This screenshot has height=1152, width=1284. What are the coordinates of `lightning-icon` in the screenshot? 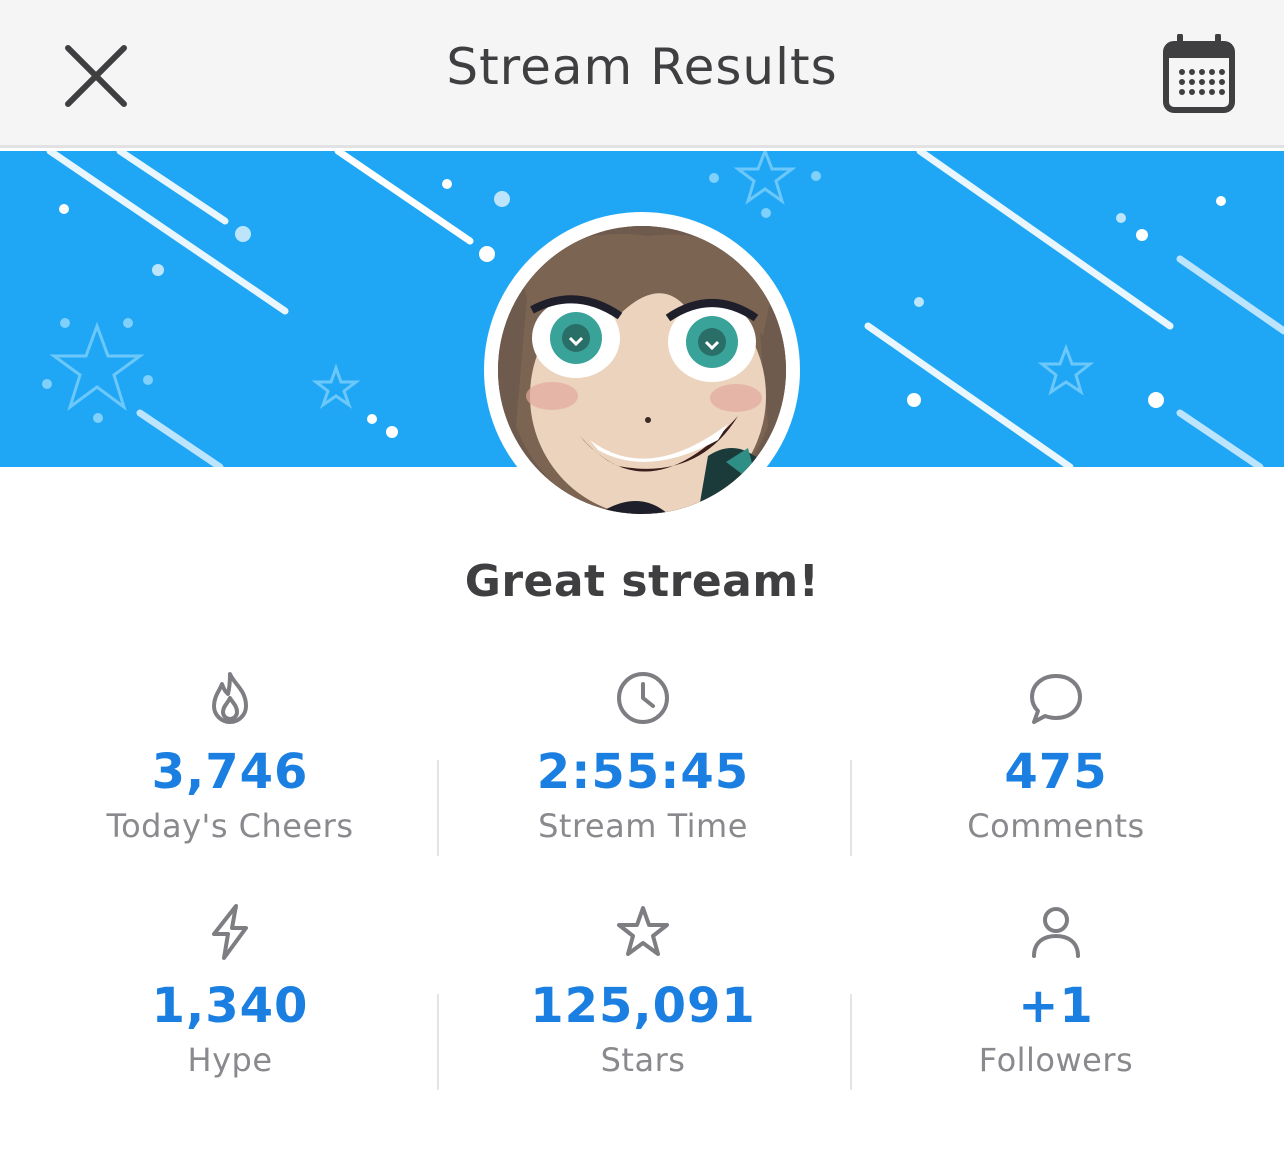 It's located at (230, 932).